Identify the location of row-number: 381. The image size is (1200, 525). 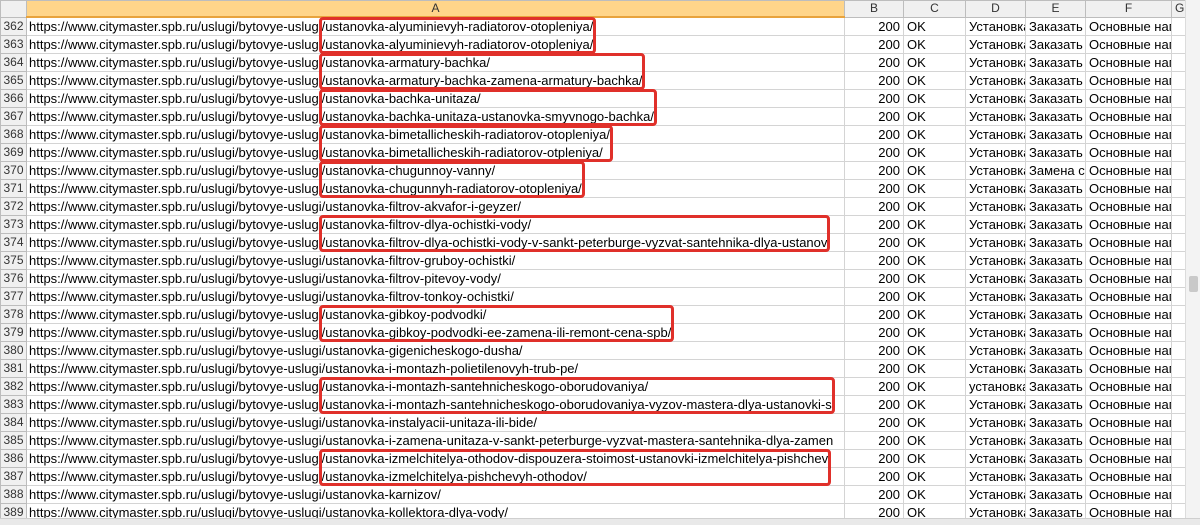
(13, 368).